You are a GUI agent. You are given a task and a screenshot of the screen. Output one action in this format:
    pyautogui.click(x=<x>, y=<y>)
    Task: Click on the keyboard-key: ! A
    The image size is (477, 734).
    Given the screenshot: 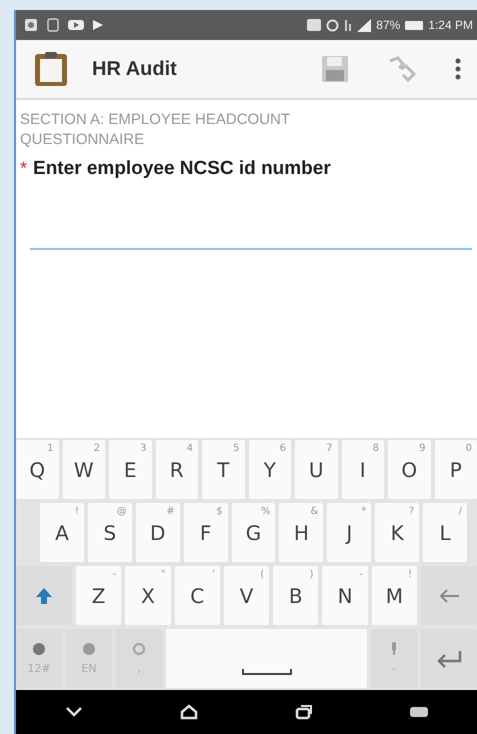 What is the action you would take?
    pyautogui.click(x=62, y=532)
    